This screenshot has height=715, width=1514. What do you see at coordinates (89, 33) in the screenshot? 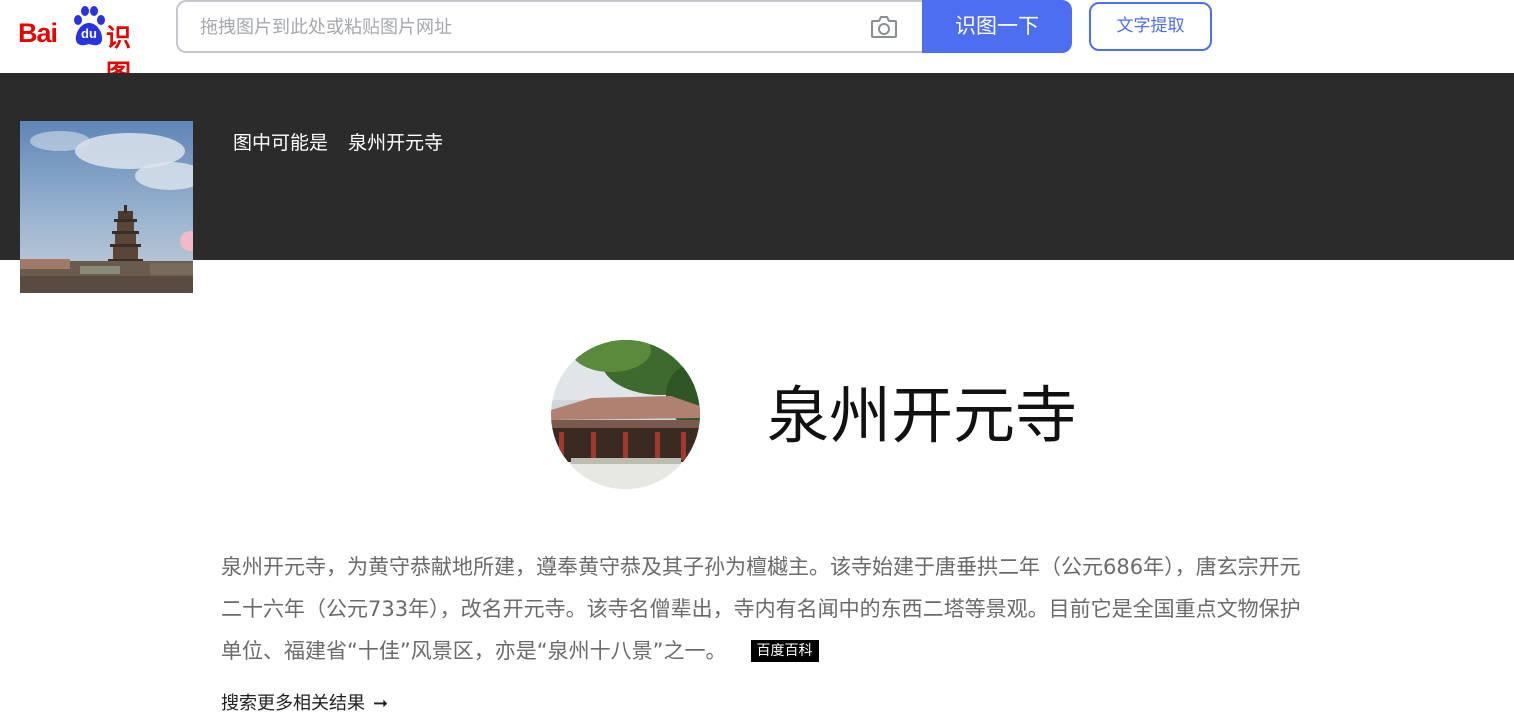
I see `logo-du-text: du` at bounding box center [89, 33].